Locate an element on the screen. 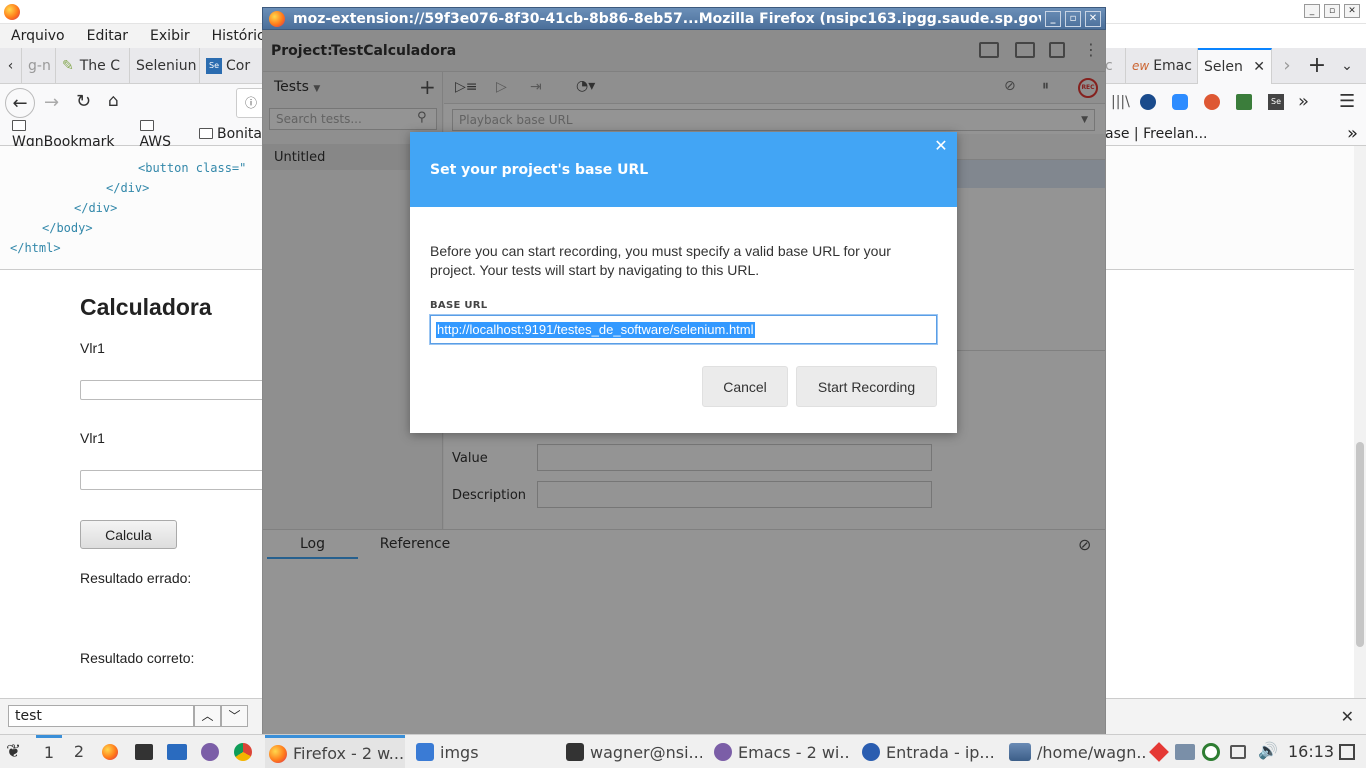  tab-strip-right: c ew Emac Selen ✕ › + ⌄ is located at coordinates (1235, 65).